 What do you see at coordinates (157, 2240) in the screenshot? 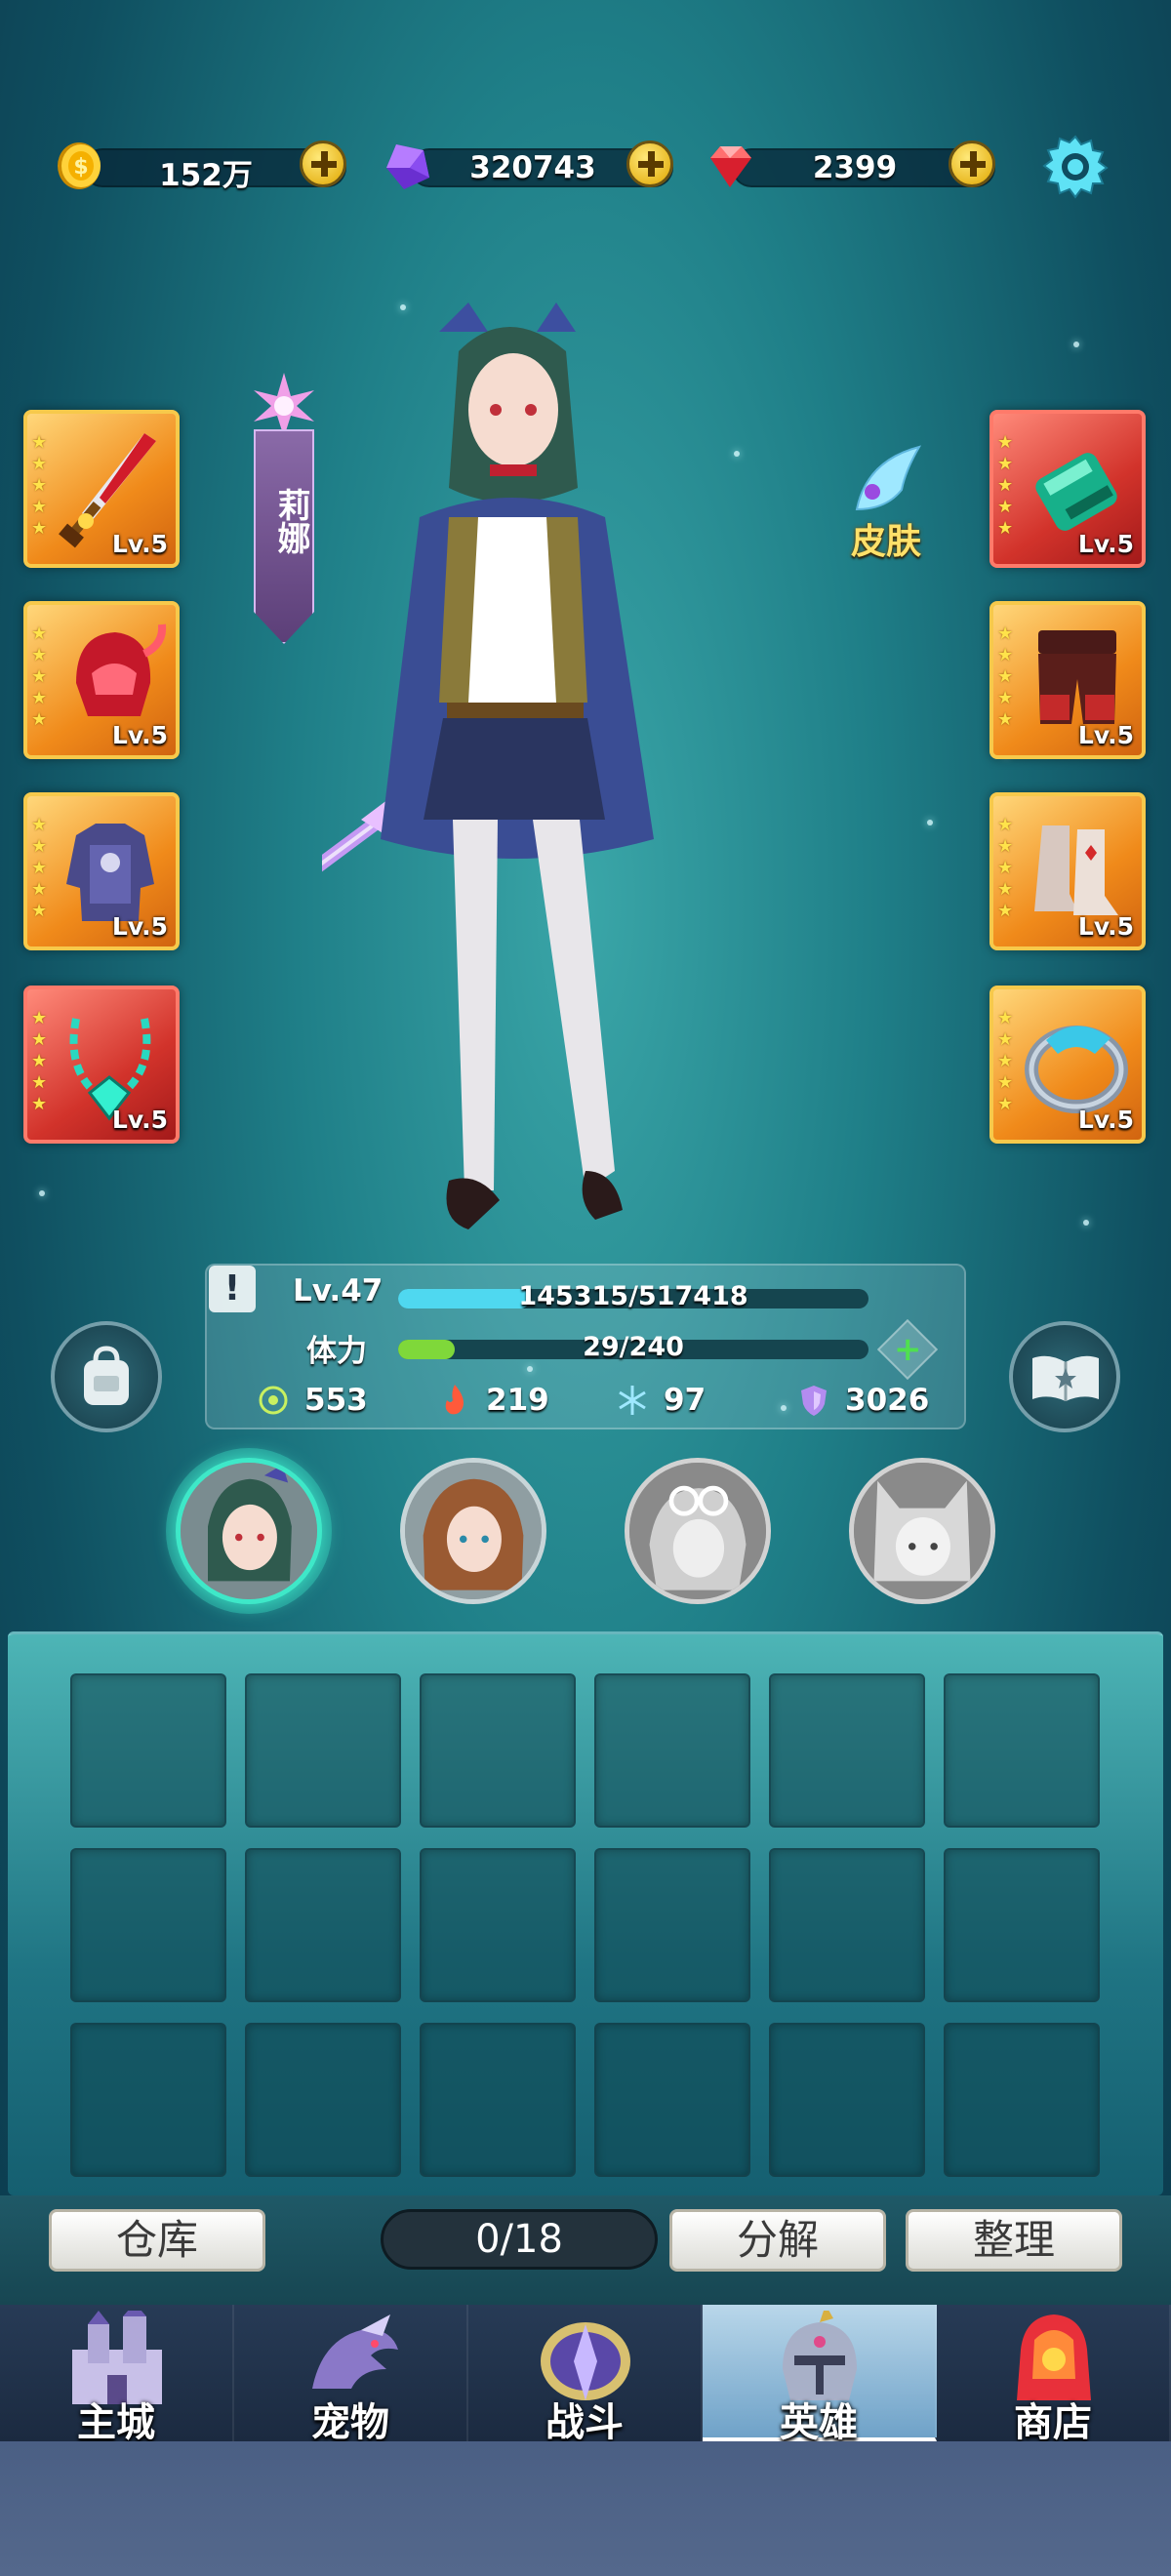
I see `warehouse-button: 仓库` at bounding box center [157, 2240].